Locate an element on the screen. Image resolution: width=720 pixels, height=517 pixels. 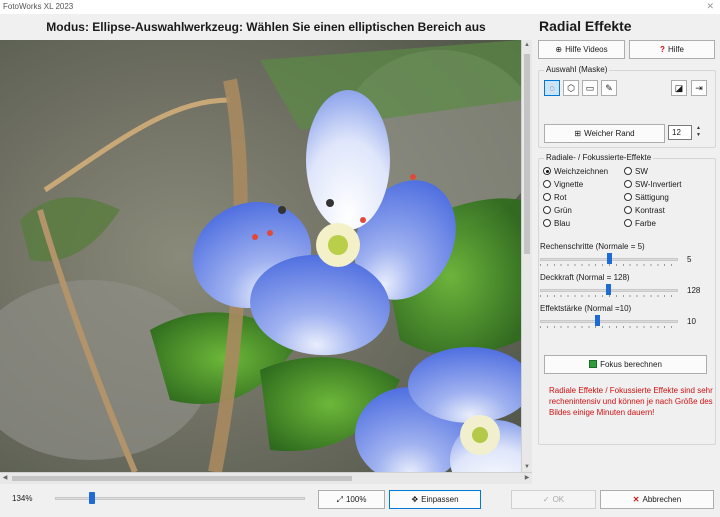
ok-button: ✓ OK is located at coordinates (553, 499).